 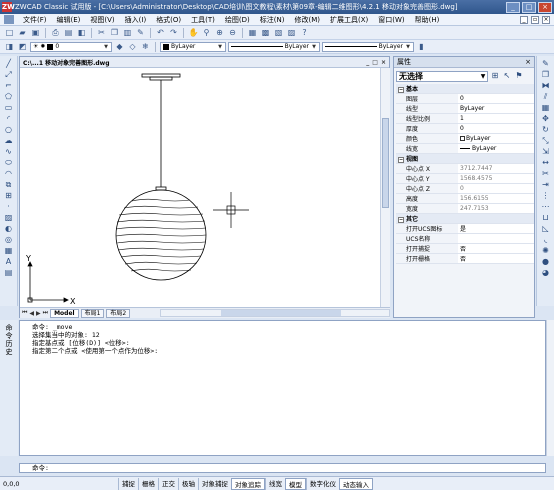 I want to click on save-icon: ▣, so click(x=35, y=33).